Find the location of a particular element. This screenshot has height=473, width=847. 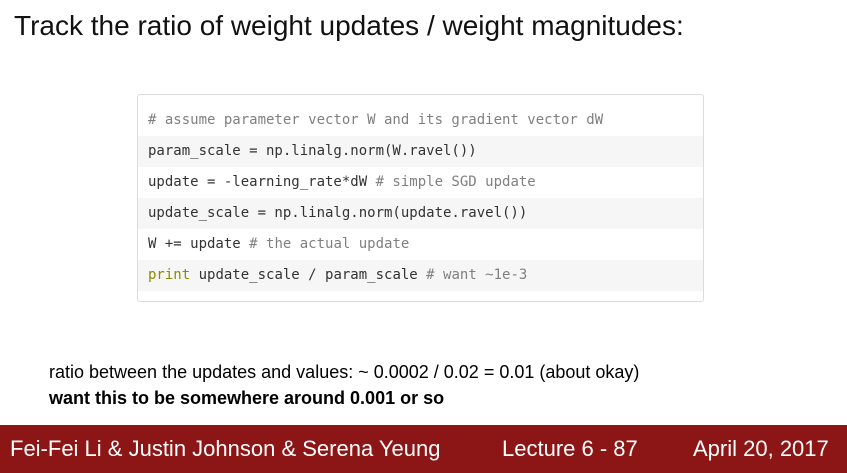

code-line-2: param_scale = np.linalg.norm(W.ravel()) is located at coordinates (420, 151).